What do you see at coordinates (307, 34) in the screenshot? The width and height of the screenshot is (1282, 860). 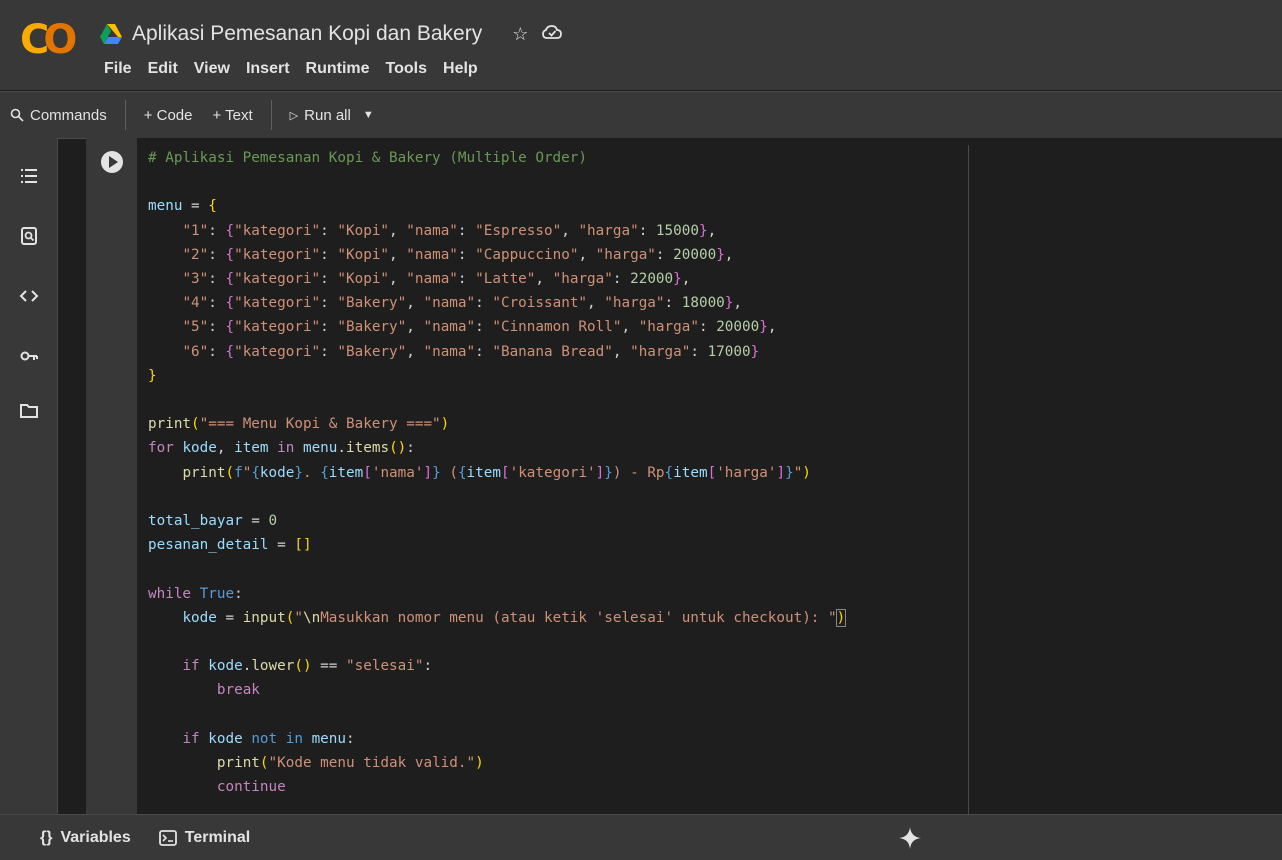 I see `notebook-title: Aplikasi Pemesanan Kopi dan Bakery` at bounding box center [307, 34].